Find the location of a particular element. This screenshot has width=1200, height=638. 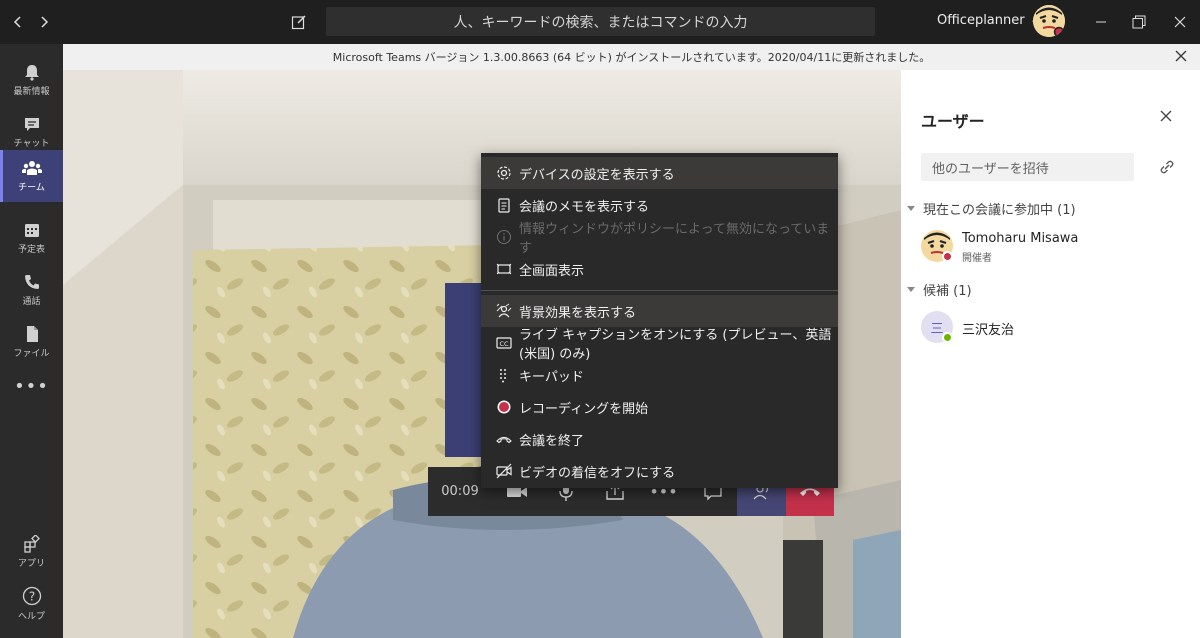

org-name: Officeplanner is located at coordinates (981, 20).